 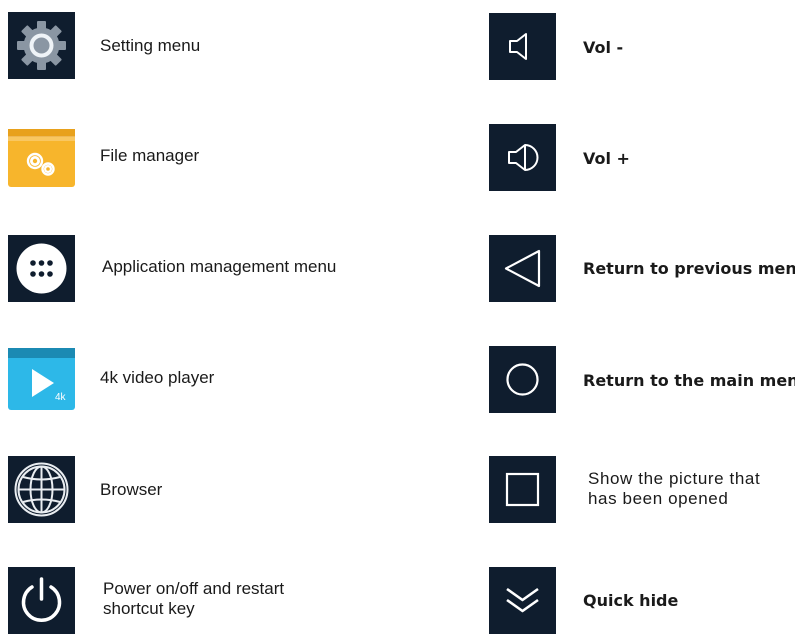 I want to click on back-tile, so click(x=522, y=268).